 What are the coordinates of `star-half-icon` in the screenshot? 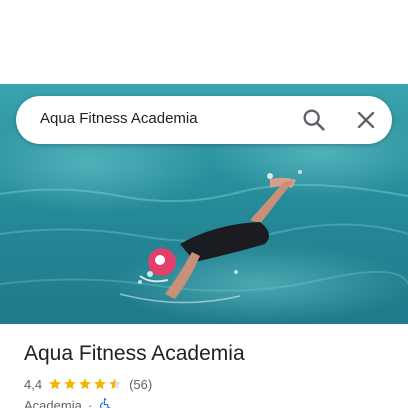 It's located at (115, 384).